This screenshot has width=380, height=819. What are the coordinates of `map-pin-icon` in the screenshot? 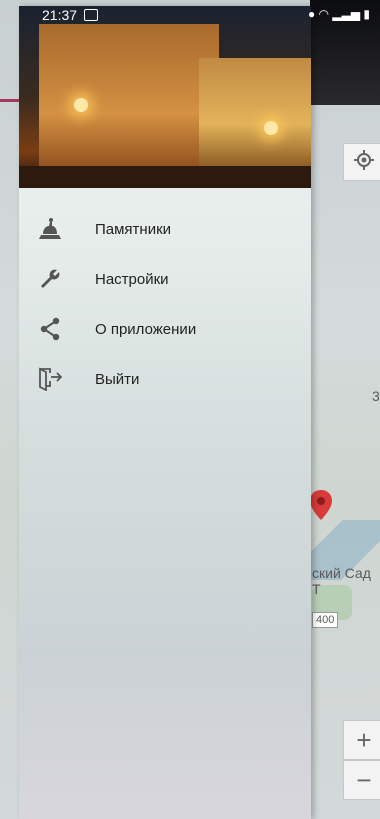 It's located at (321, 505).